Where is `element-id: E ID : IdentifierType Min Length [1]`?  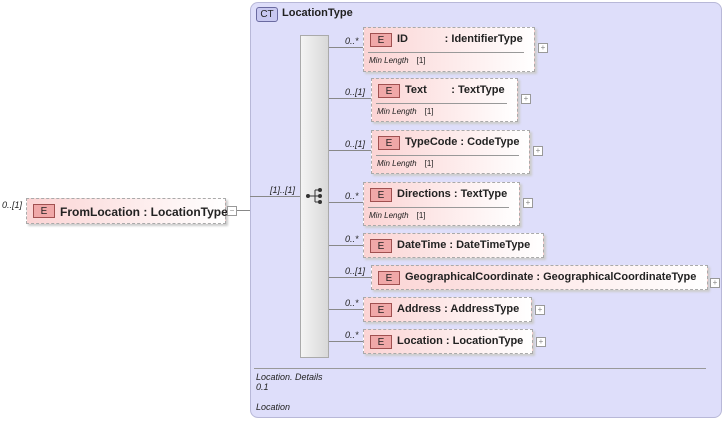 element-id: E ID : IdentifierType Min Length [1] is located at coordinates (449, 49).